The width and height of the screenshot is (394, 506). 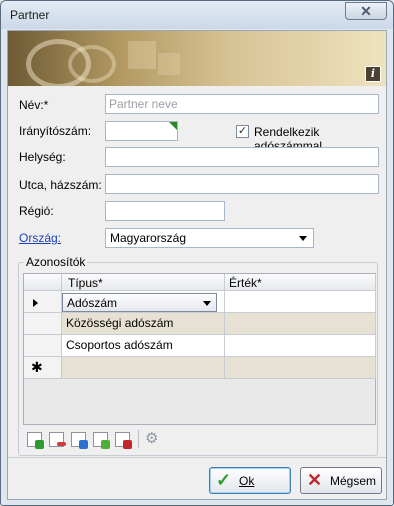 What do you see at coordinates (197, 457) in the screenshot?
I see `footer-divider` at bounding box center [197, 457].